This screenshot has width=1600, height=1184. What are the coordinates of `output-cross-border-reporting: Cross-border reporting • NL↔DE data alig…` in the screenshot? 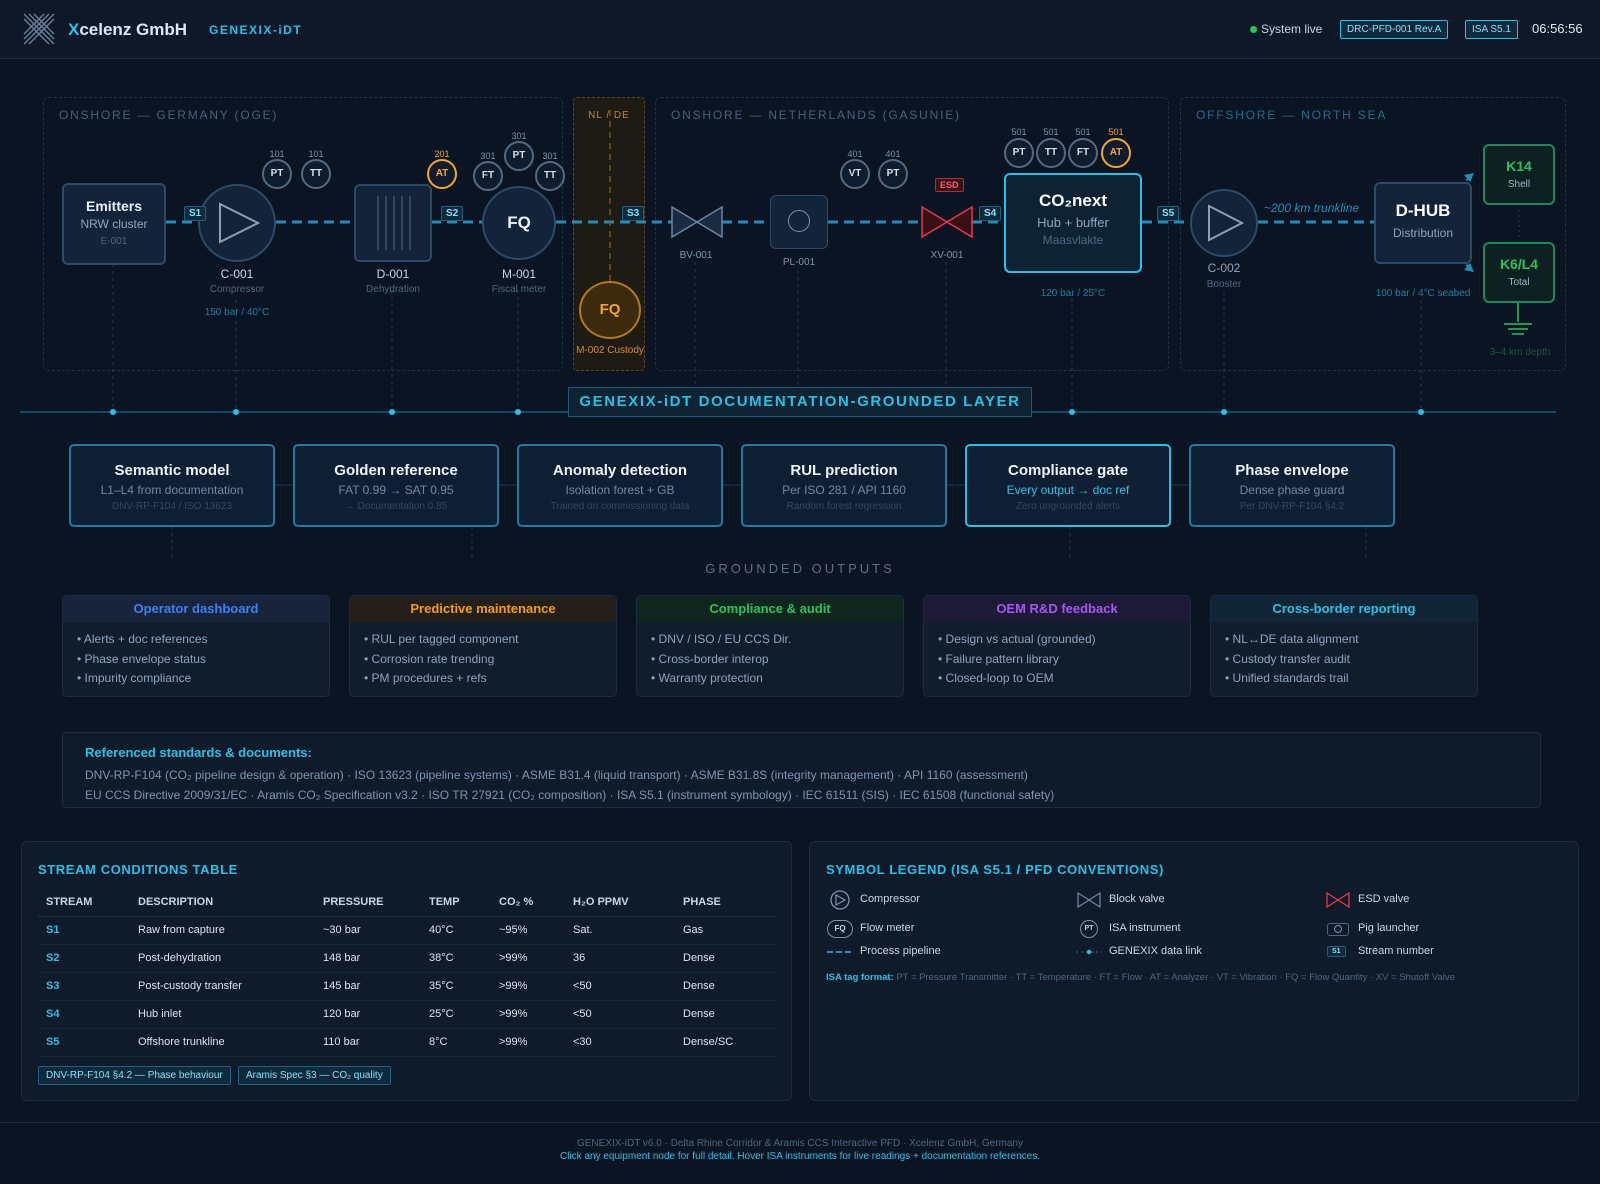 It's located at (1344, 646).